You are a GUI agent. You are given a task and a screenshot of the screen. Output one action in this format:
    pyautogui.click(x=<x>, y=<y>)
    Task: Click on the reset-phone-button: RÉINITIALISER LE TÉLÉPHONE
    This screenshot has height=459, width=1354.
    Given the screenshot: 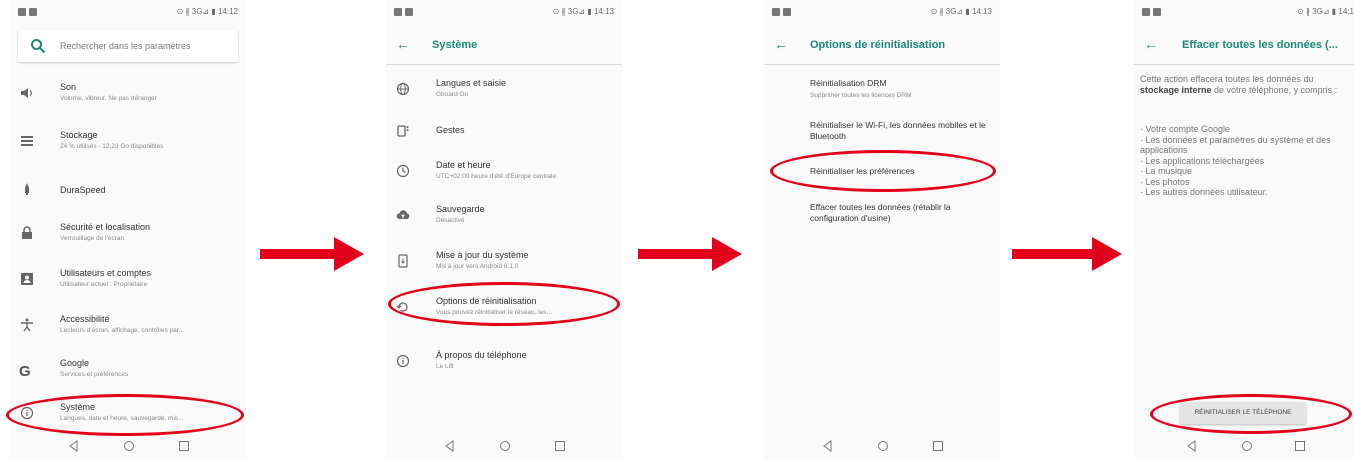 What is the action you would take?
    pyautogui.click(x=1243, y=413)
    